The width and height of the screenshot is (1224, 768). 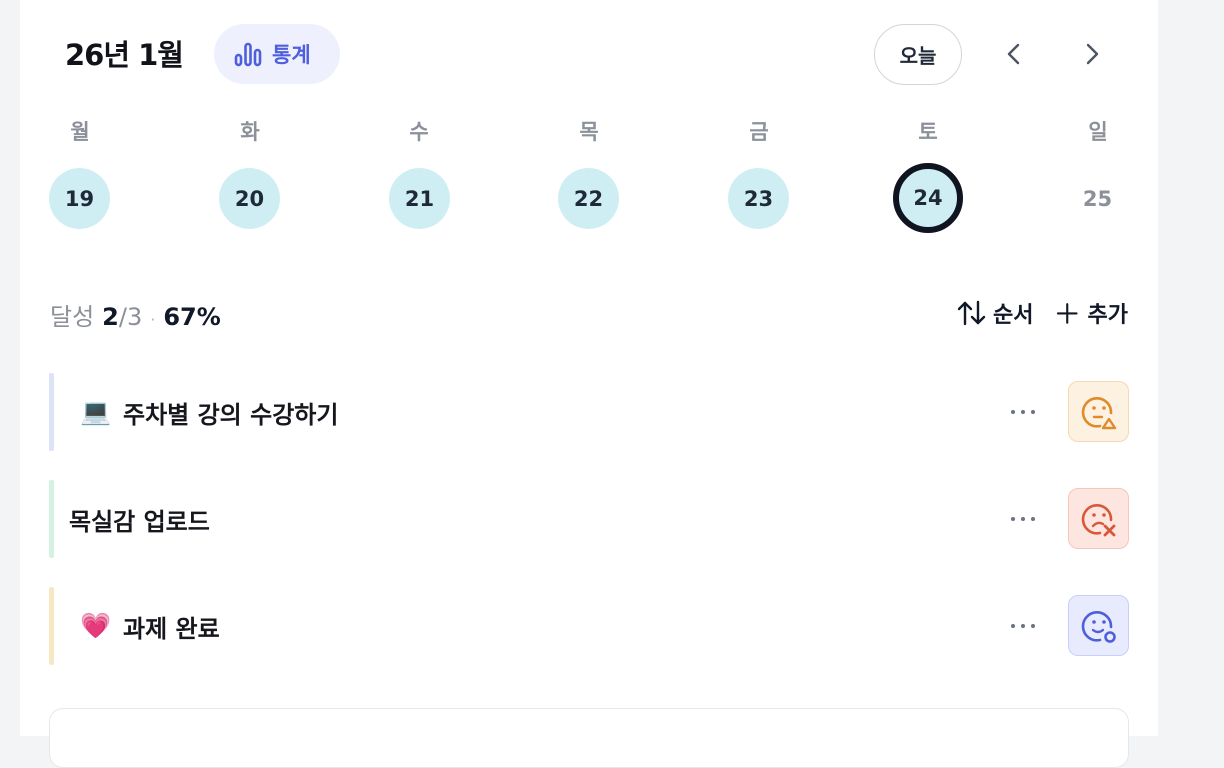 I want to click on weekday-label: 화, so click(x=250, y=132).